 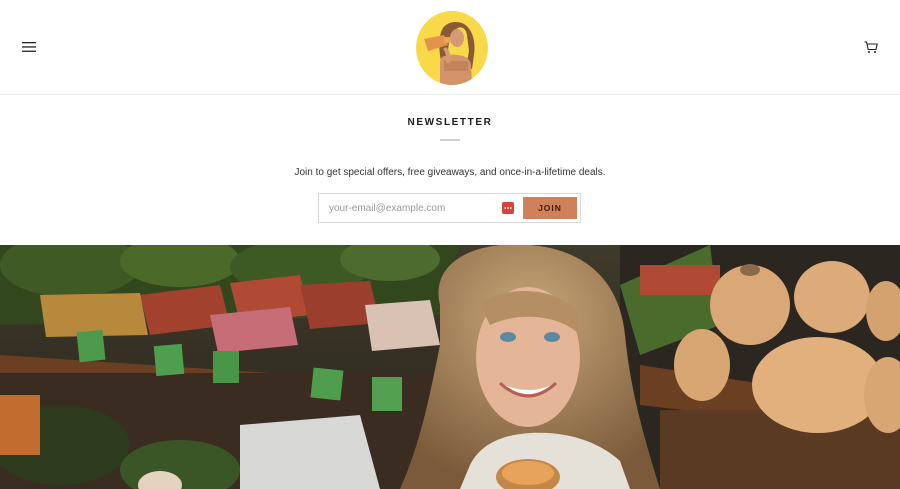 What do you see at coordinates (550, 208) in the screenshot?
I see `join-button: JOIN` at bounding box center [550, 208].